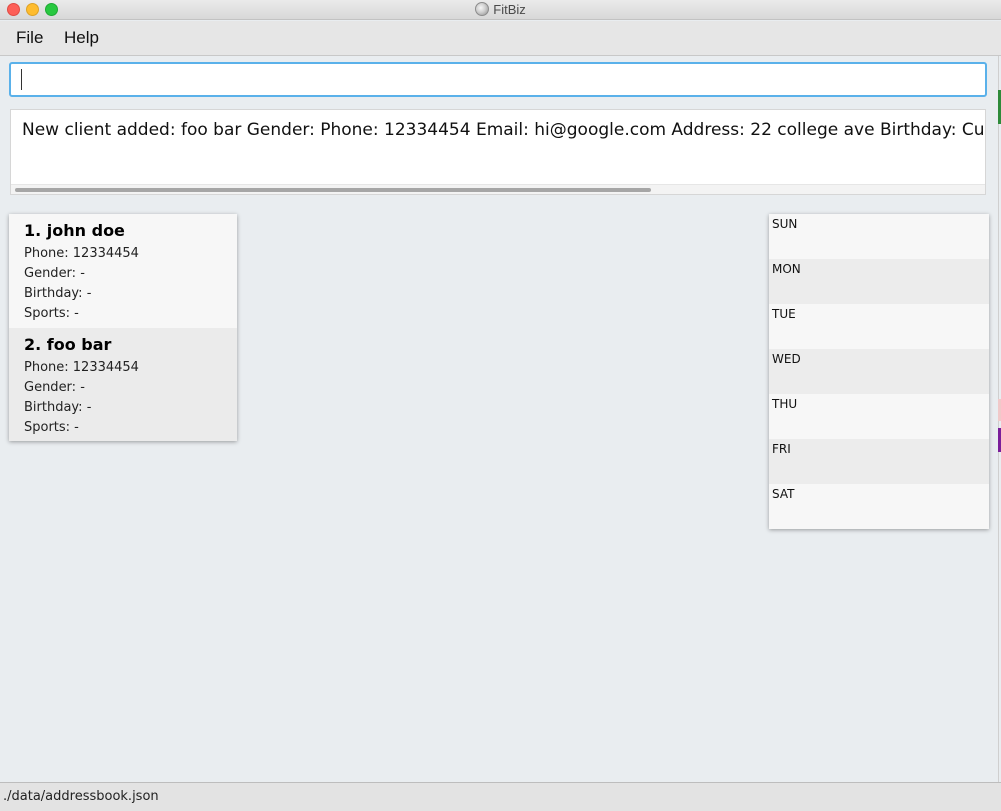 This screenshot has height=811, width=1001. Describe the element at coordinates (879, 416) in the screenshot. I see `schedule-day-thu: THU` at that location.